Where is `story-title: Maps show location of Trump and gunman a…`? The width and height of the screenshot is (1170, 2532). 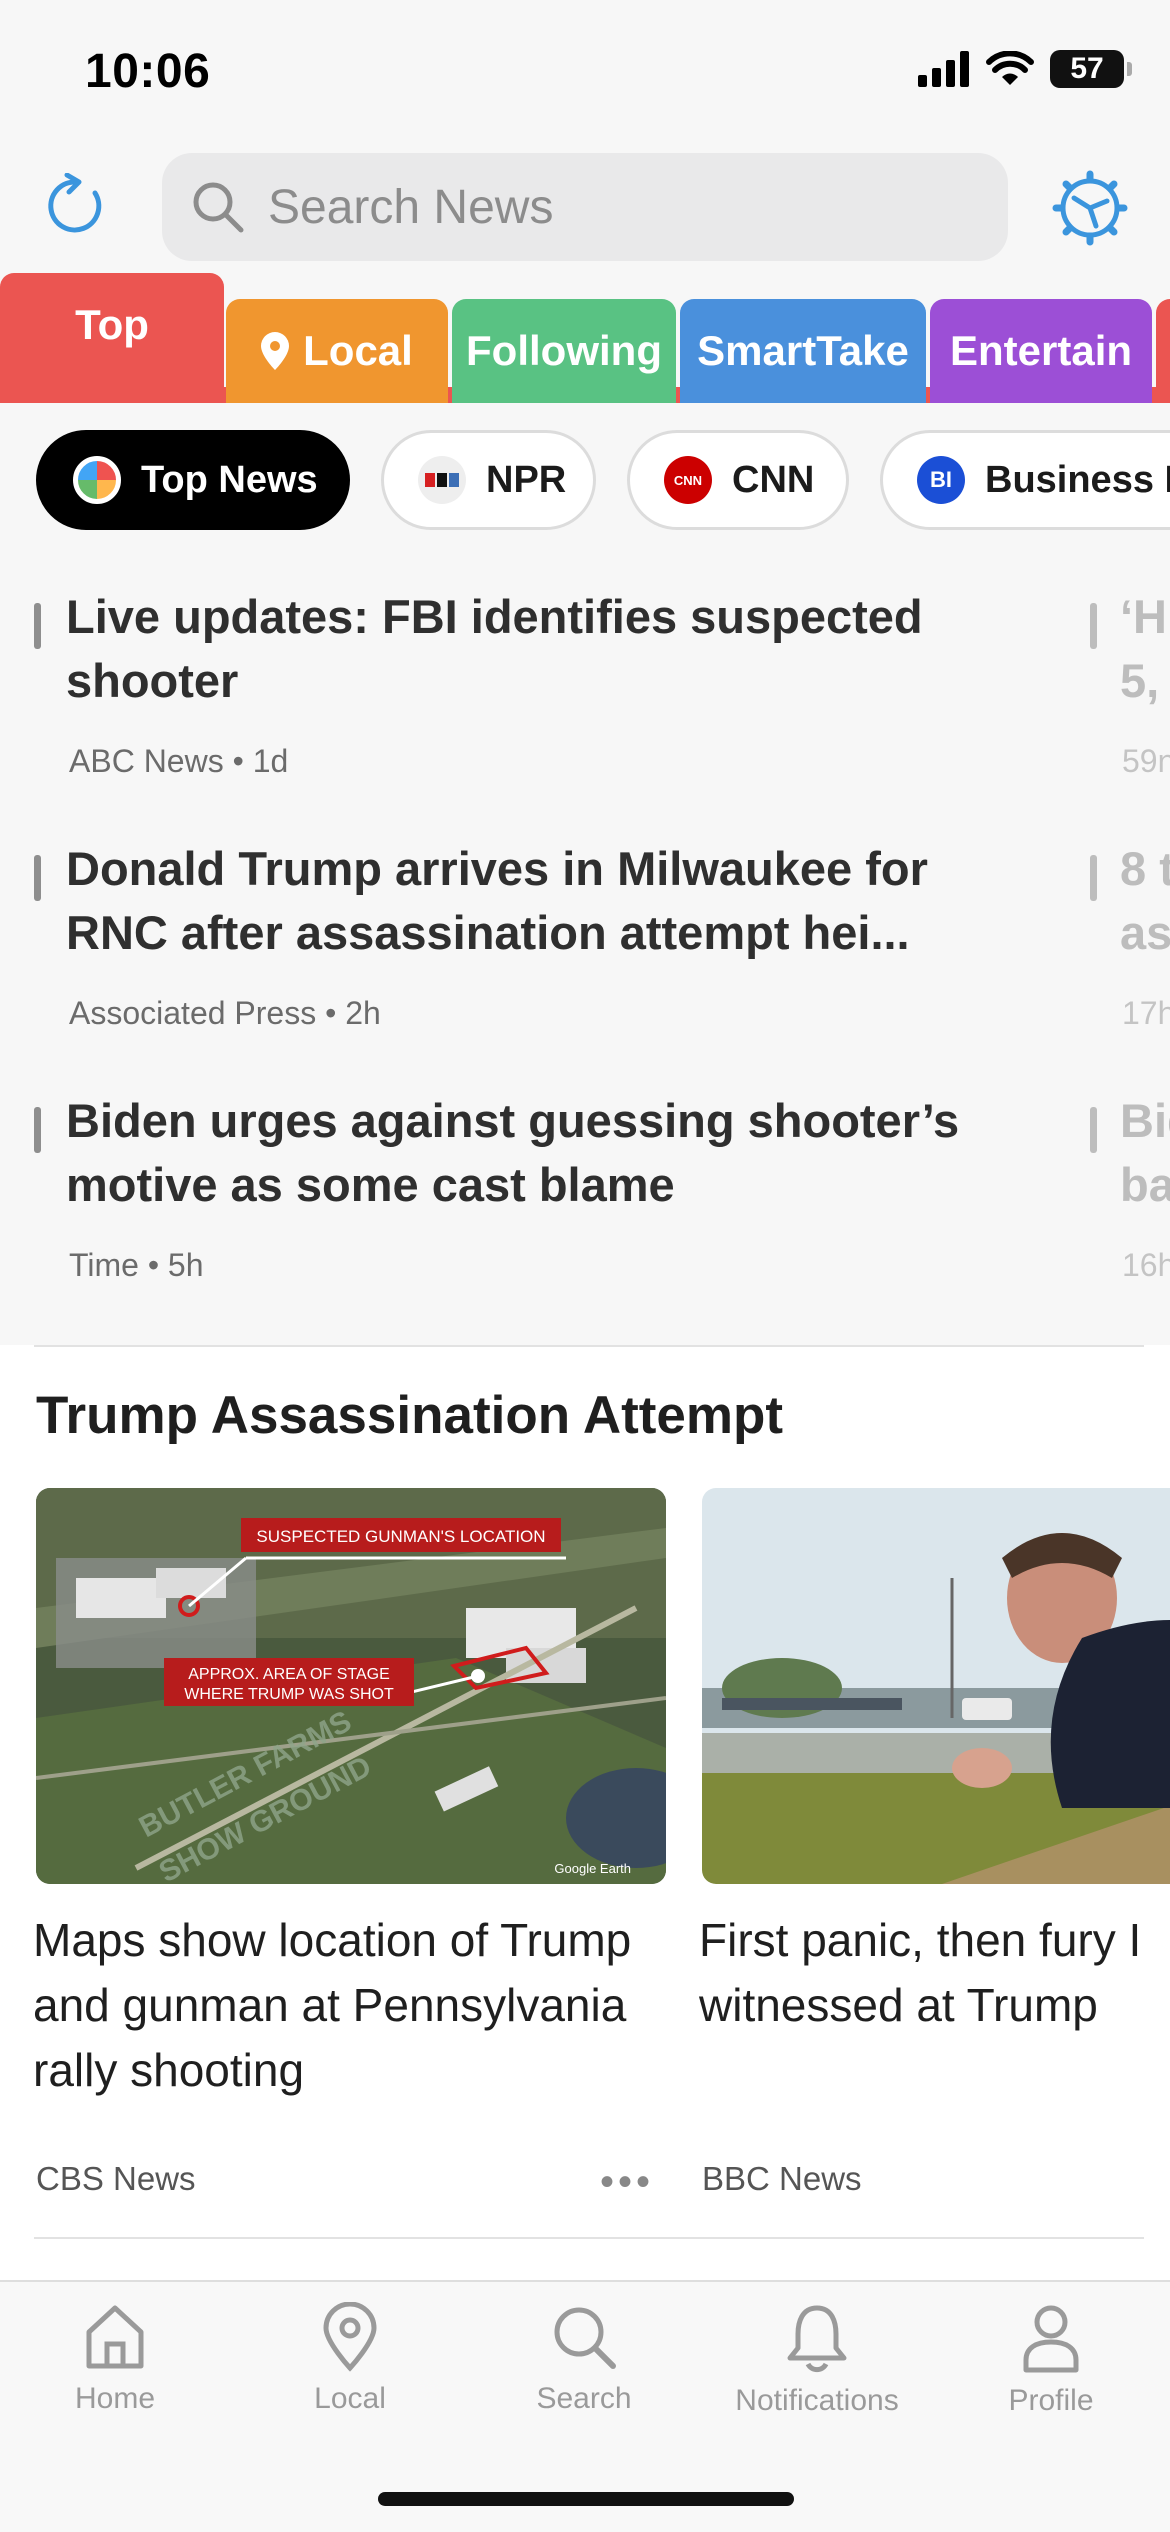
story-title: Maps show location of Trump and gunman a… is located at coordinates (353, 2005).